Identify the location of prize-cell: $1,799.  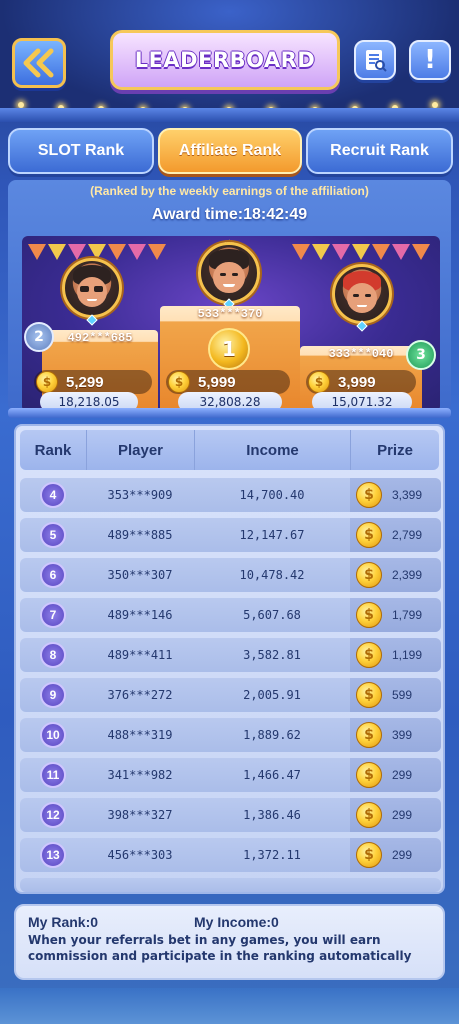
(395, 615).